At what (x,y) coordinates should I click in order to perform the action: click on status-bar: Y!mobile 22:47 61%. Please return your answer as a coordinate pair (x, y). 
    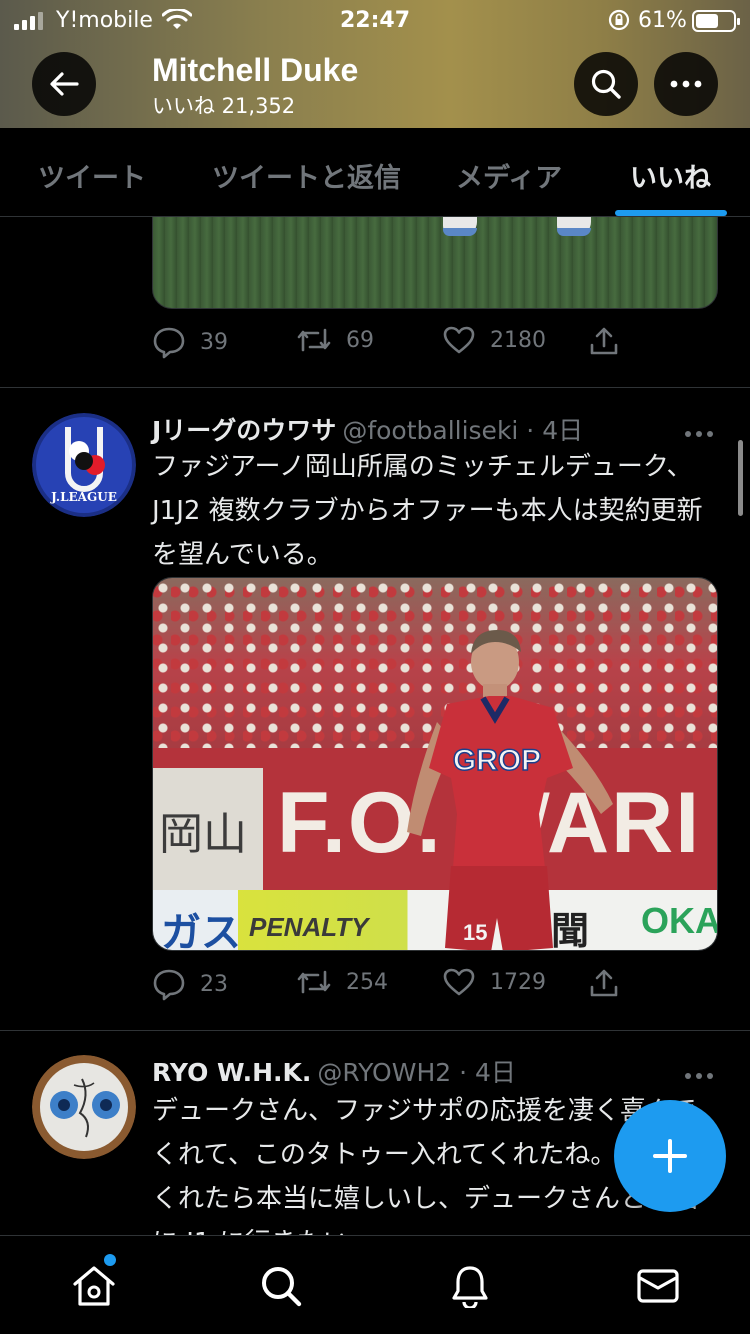
    Looking at the image, I should click on (375, 22).